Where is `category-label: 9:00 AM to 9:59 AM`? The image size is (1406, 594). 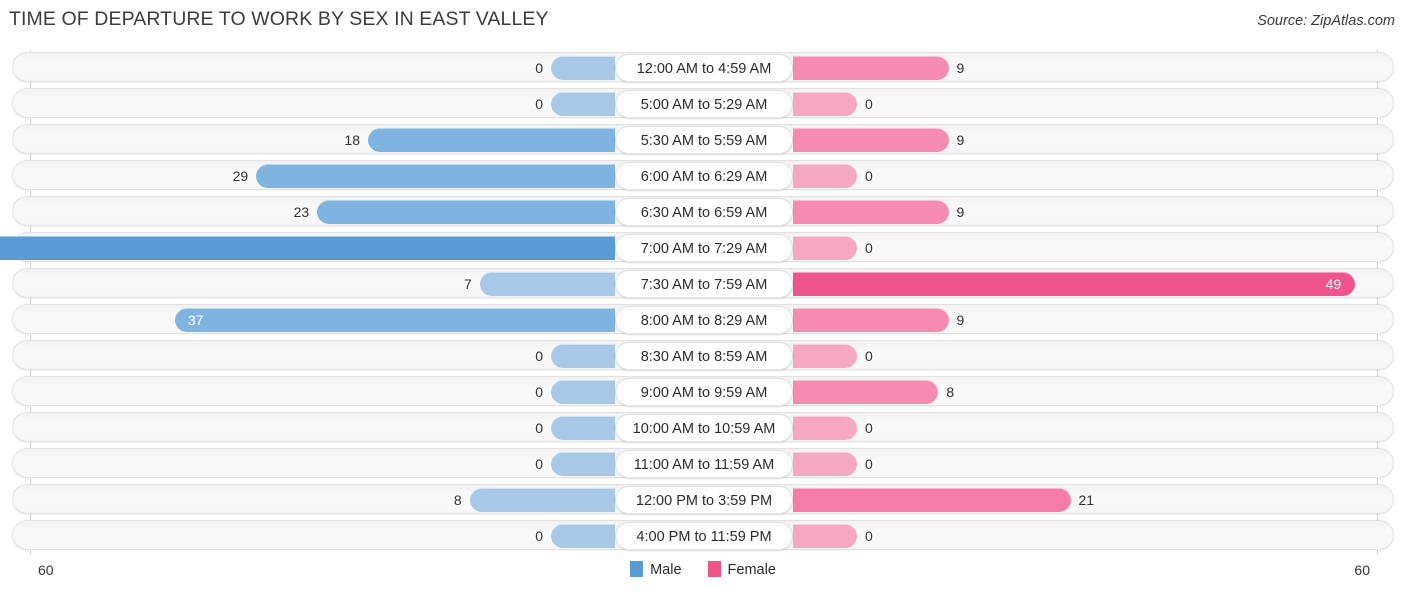 category-label: 9:00 AM to 9:59 AM is located at coordinates (704, 392).